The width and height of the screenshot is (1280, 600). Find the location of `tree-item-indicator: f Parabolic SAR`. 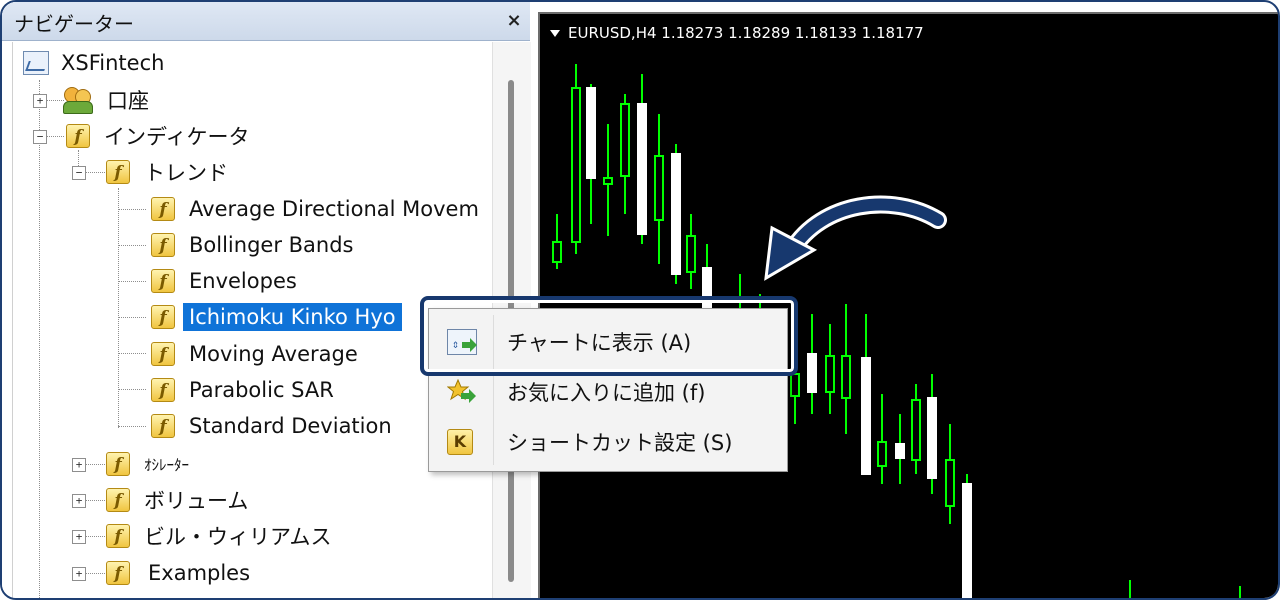

tree-item-indicator: f Parabolic SAR is located at coordinates (242, 390).